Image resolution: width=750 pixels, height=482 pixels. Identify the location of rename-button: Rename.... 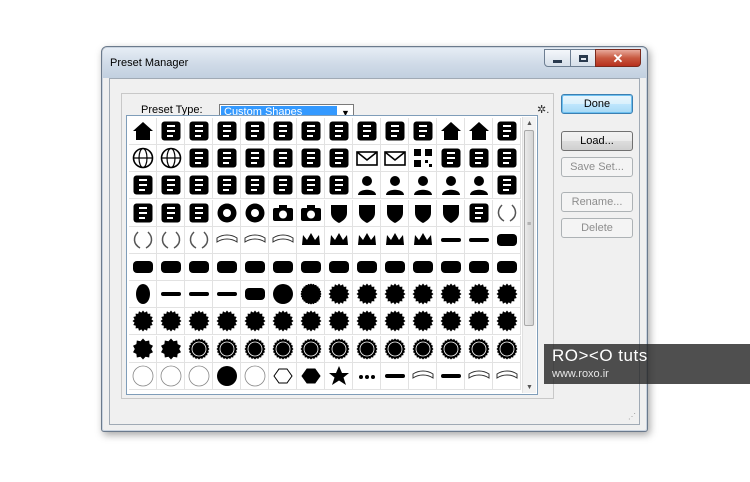
(597, 202).